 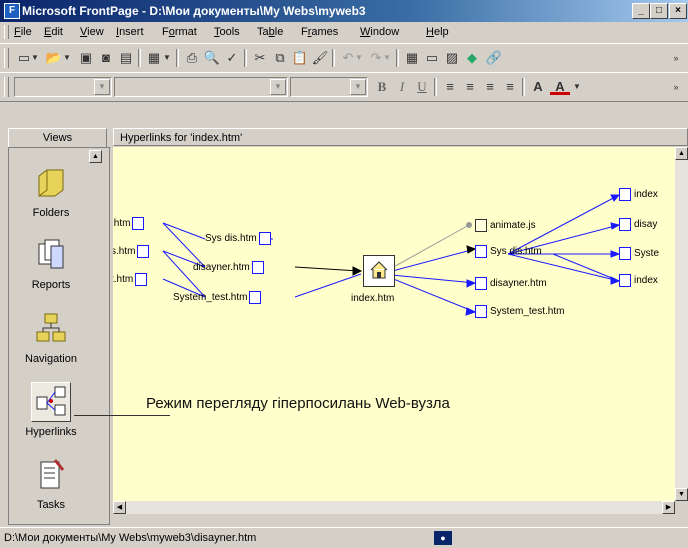 What do you see at coordinates (179, 32) in the screenshot?
I see `menu-format: Format` at bounding box center [179, 32].